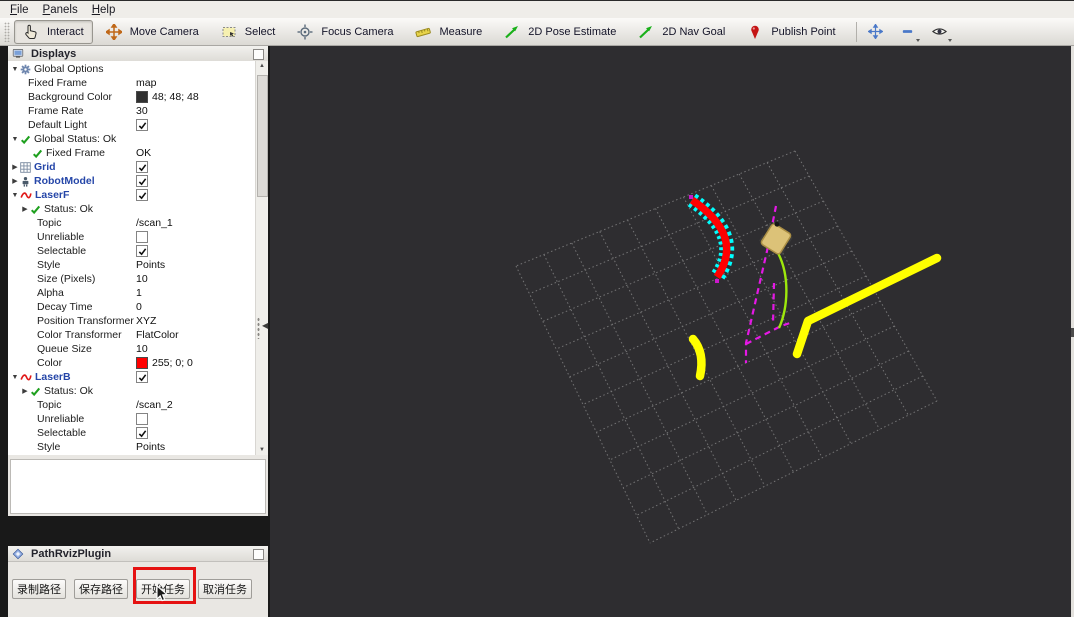 This screenshot has height=617, width=1074. What do you see at coordinates (131, 153) in the screenshot?
I see `tree-row: Fixed Frame OK` at bounding box center [131, 153].